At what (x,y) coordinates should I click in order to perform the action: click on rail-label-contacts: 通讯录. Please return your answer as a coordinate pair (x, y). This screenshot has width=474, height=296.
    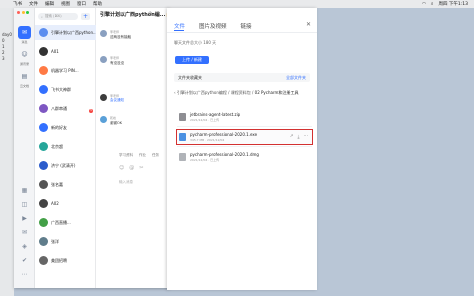
    Looking at the image, I should click on (24, 64).